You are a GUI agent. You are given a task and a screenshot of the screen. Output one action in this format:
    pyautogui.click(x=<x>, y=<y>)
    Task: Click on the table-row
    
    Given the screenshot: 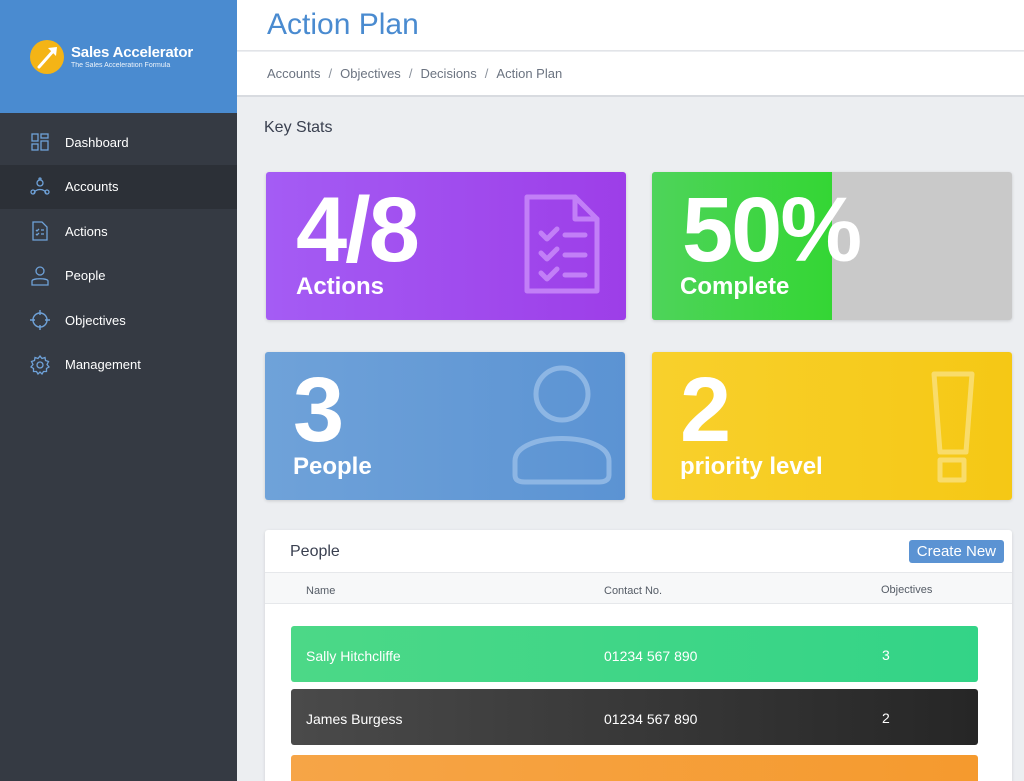 What is the action you would take?
    pyautogui.click(x=634, y=768)
    